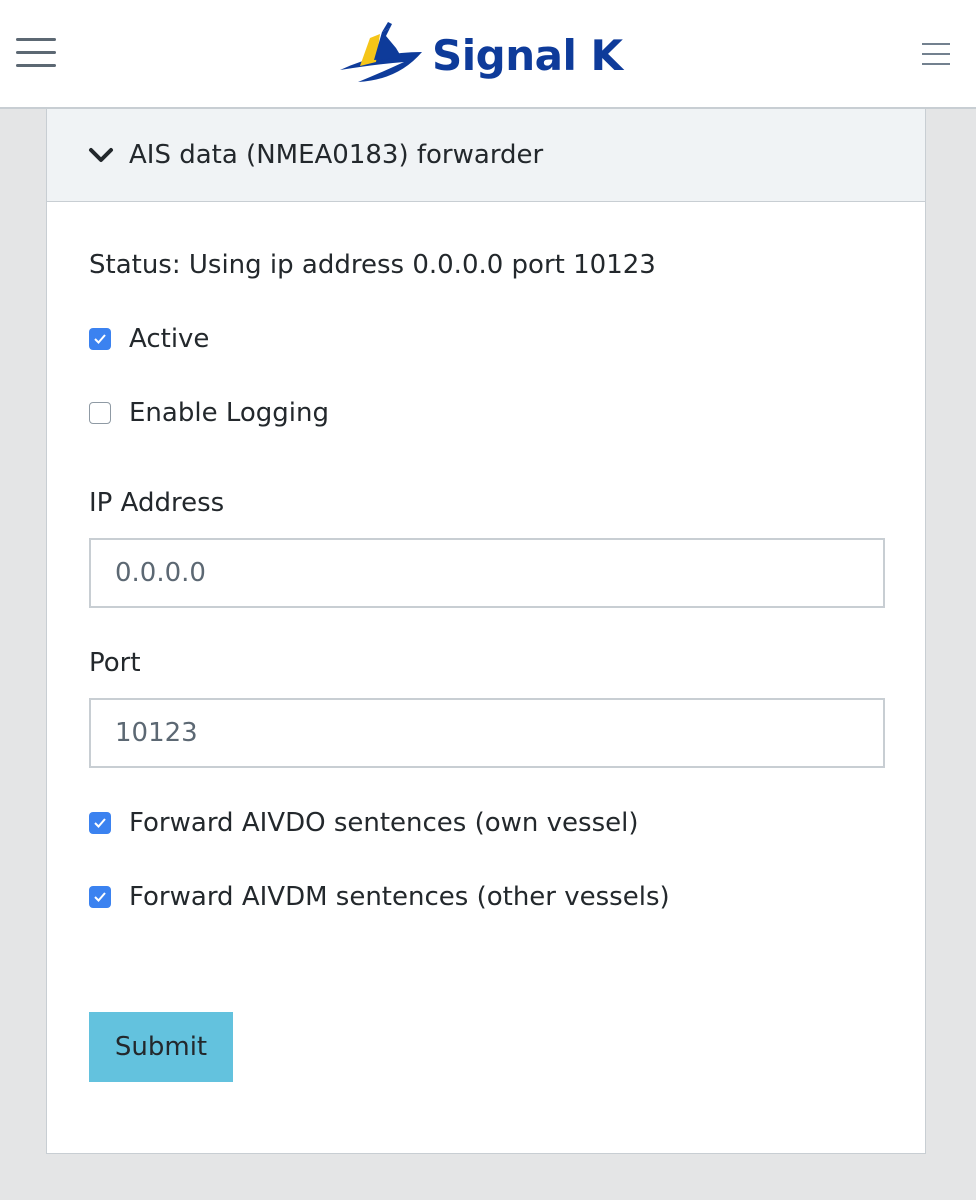 This screenshot has height=1200, width=976. What do you see at coordinates (936, 55) in the screenshot?
I see `aside-toggle-hamburger-icon` at bounding box center [936, 55].